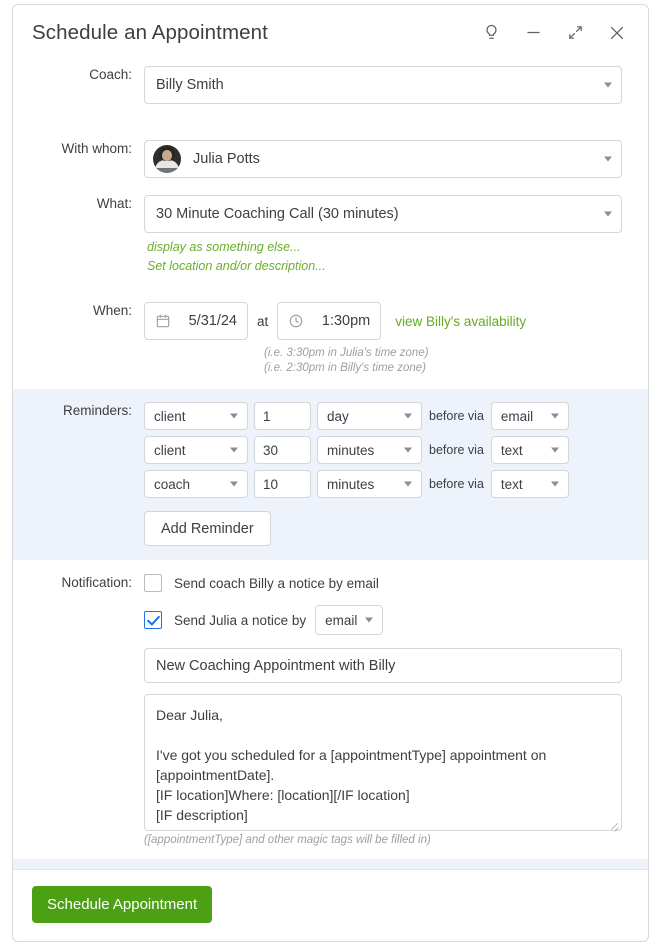  Describe the element at coordinates (383, 85) in the screenshot. I see `coach-select: Billy Smith` at that location.